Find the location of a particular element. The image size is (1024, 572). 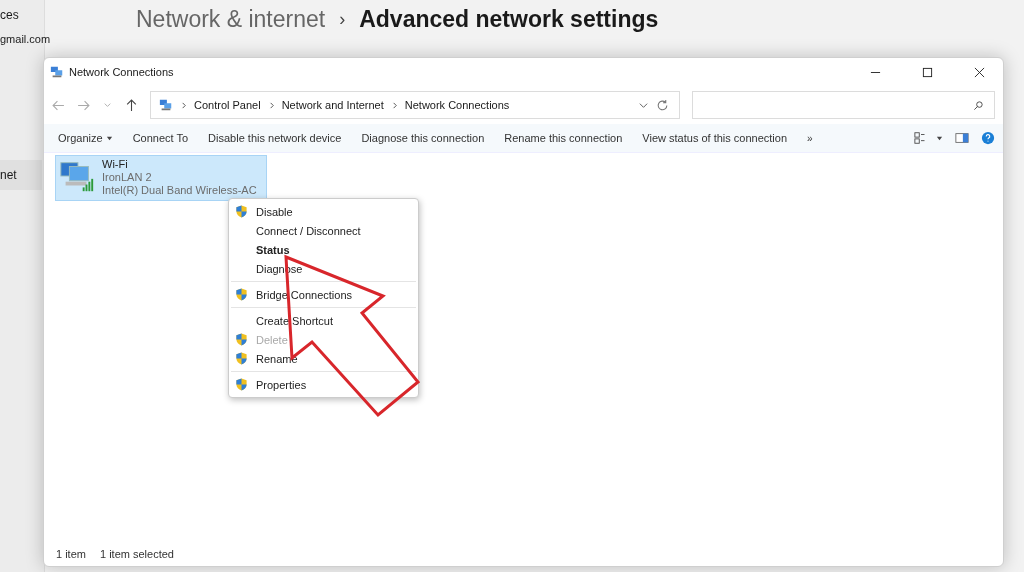

toolbar-button: Rename this connection is located at coordinates (563, 138).